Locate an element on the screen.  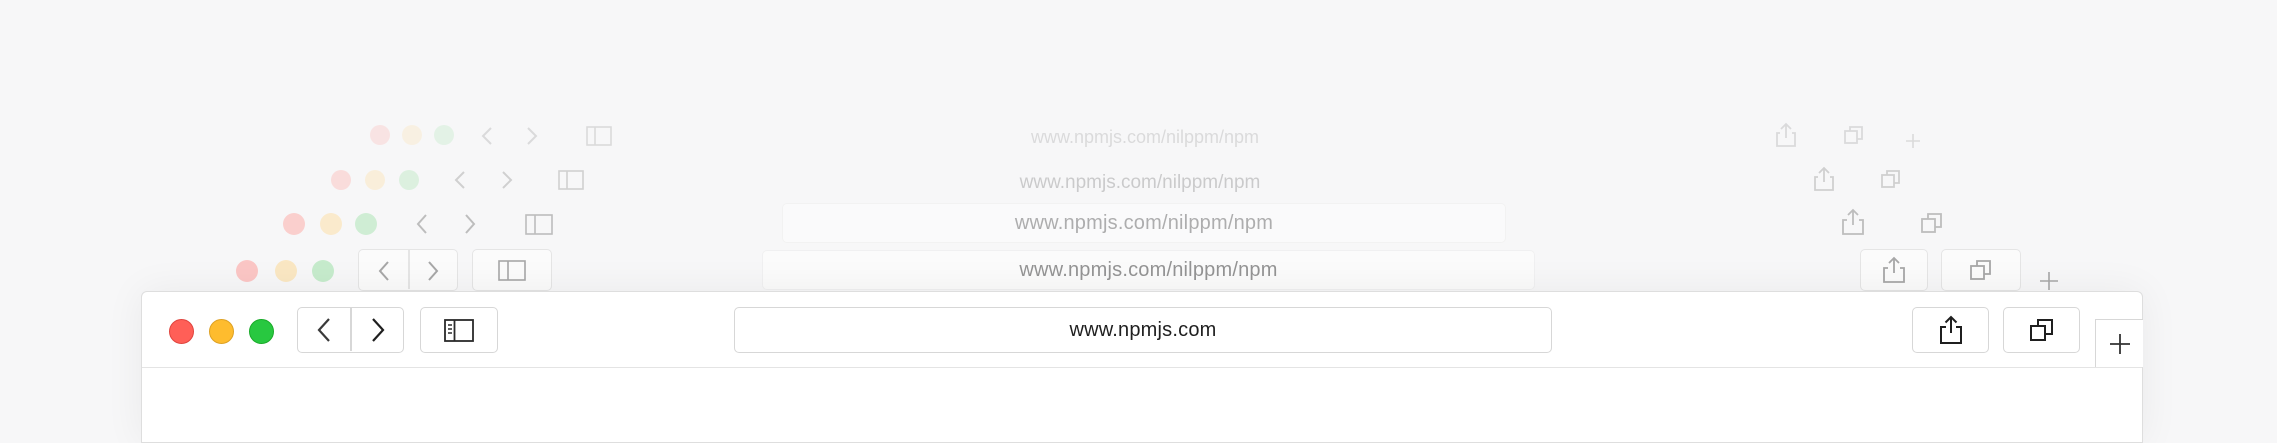
forward-button is located at coordinates (377, 329).